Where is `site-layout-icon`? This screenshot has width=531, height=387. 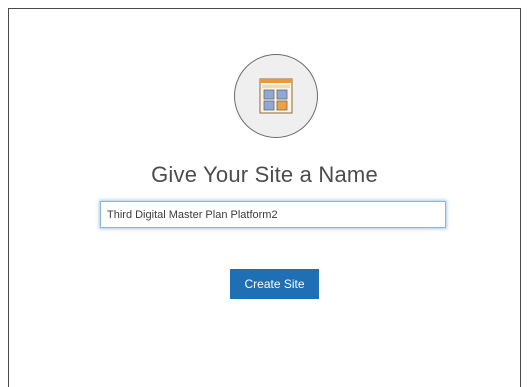 site-layout-icon is located at coordinates (276, 96).